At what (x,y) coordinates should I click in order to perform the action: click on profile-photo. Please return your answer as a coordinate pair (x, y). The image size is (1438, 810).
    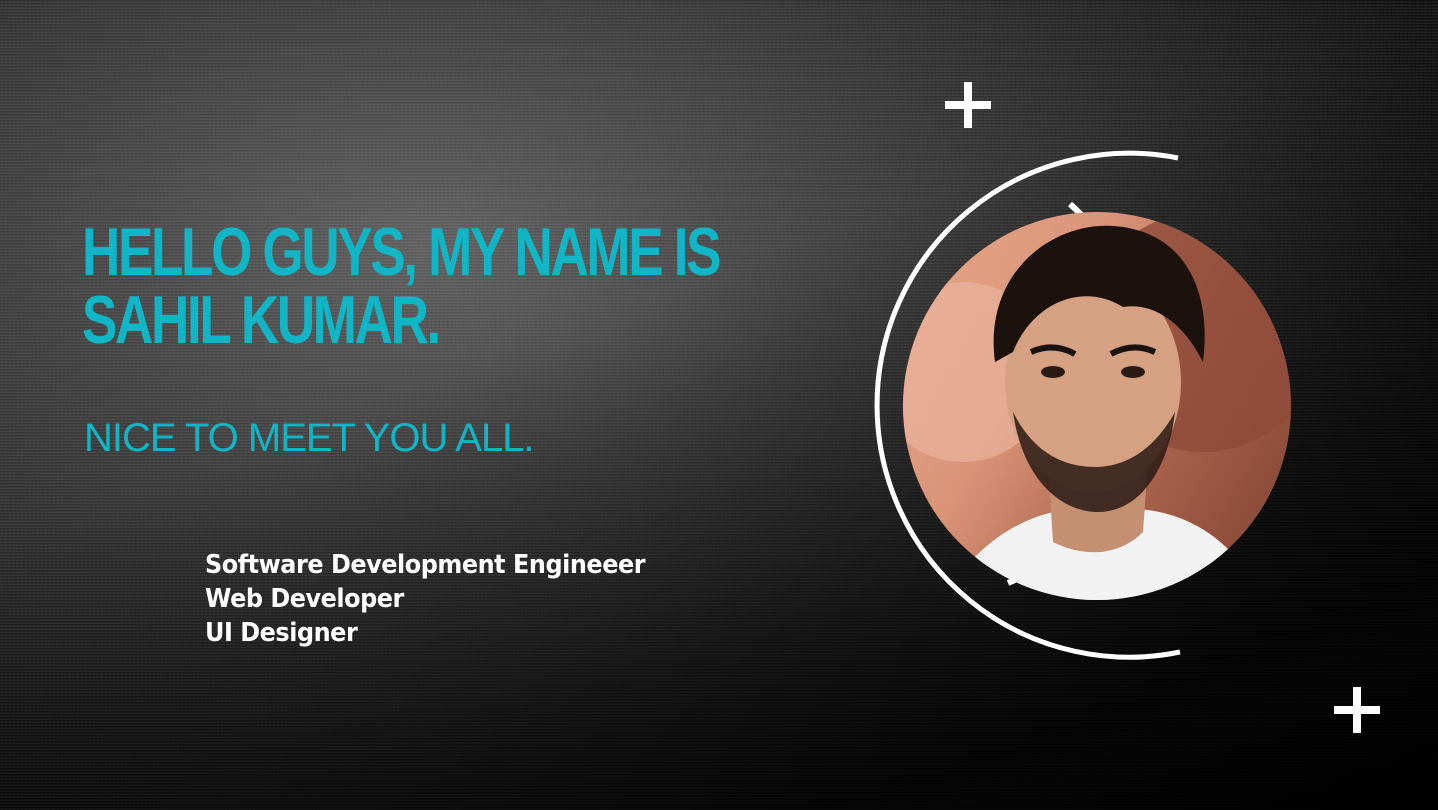
    Looking at the image, I should click on (1097, 406).